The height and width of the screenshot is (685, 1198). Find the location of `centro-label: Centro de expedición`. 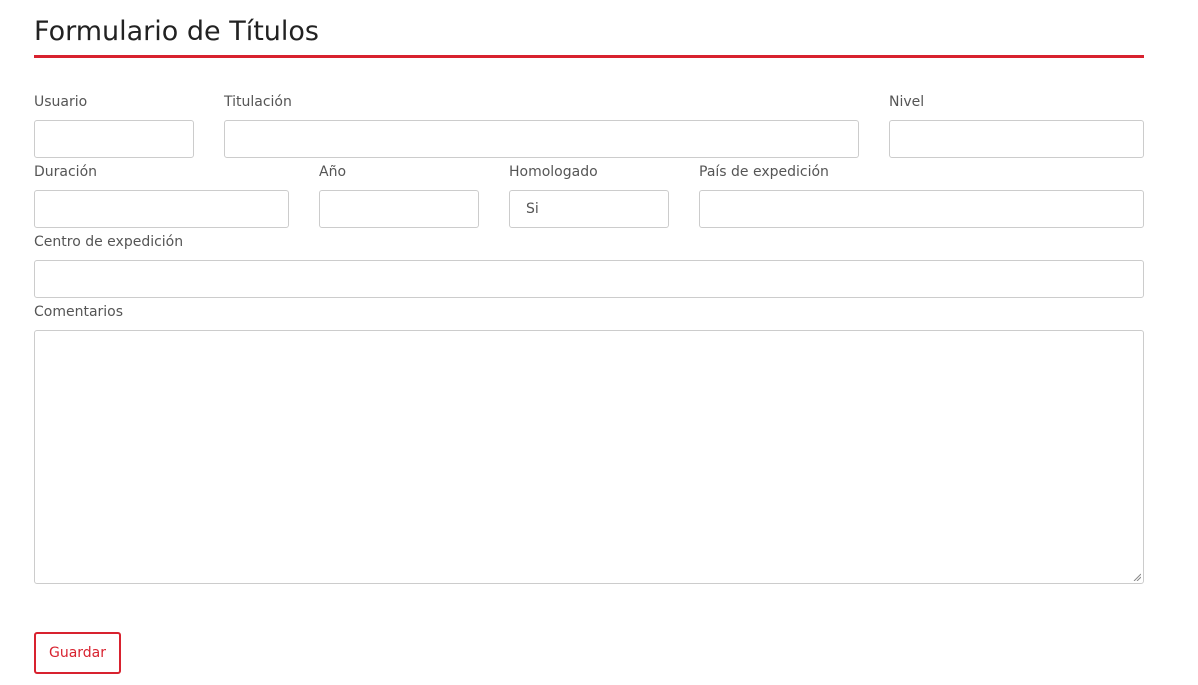

centro-label: Centro de expedición is located at coordinates (109, 242).